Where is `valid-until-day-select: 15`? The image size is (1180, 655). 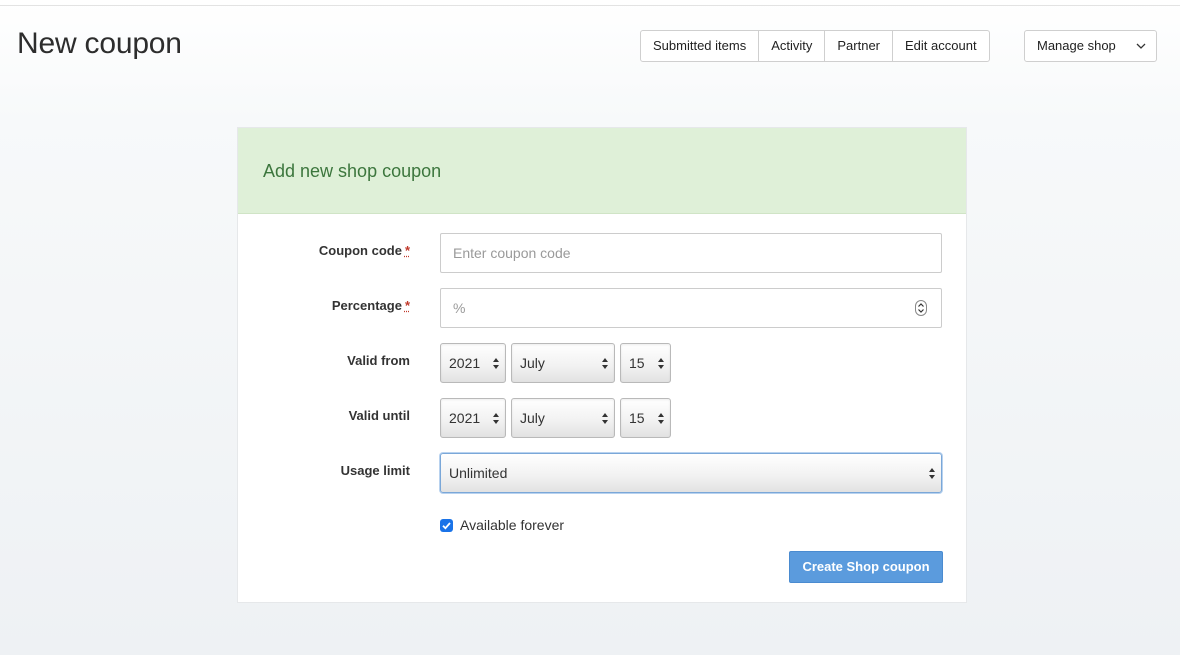
valid-until-day-select: 15 is located at coordinates (645, 418).